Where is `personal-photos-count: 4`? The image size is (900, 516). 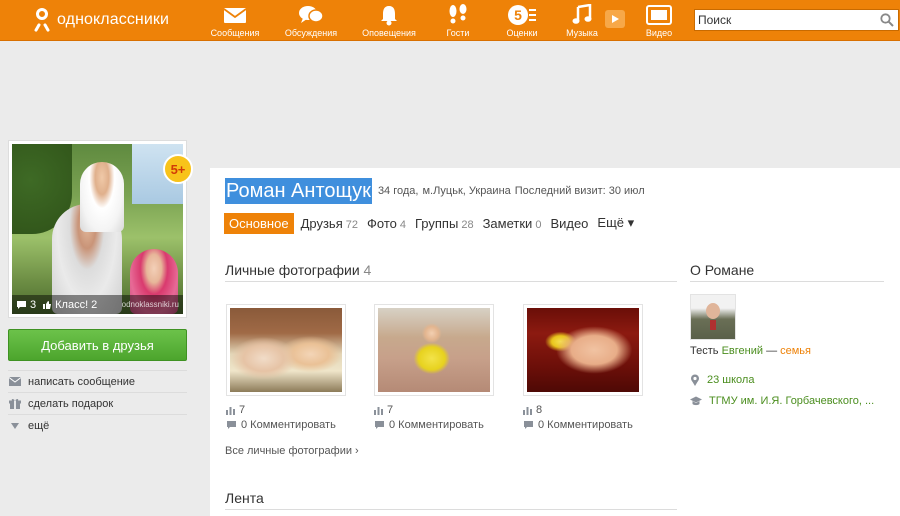
personal-photos-count: 4 is located at coordinates (367, 270).